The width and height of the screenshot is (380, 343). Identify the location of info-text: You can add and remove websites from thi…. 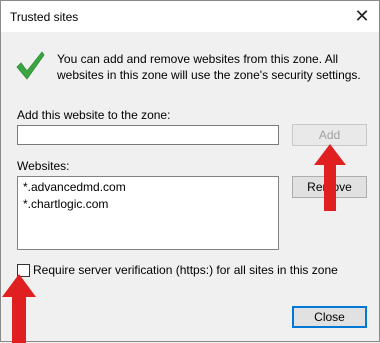
(209, 67).